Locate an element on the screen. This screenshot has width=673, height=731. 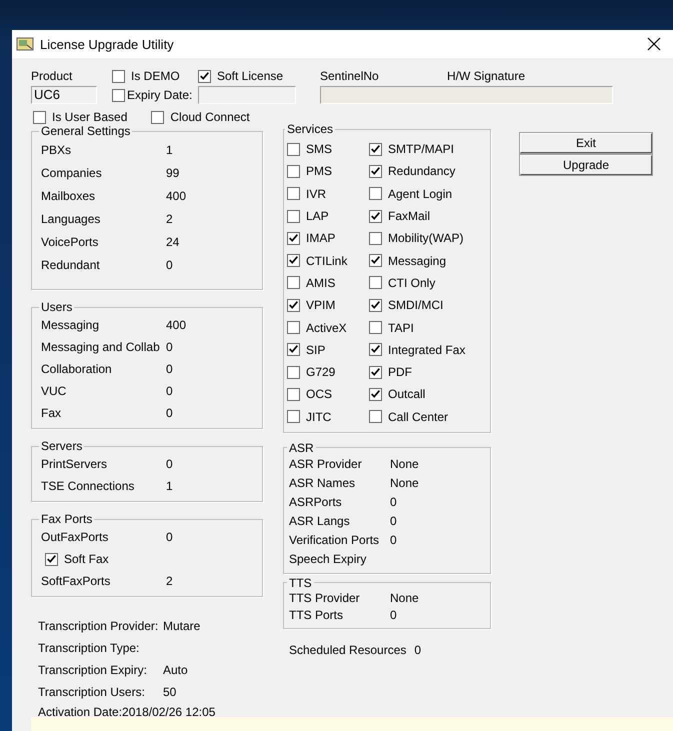
field-label: Redundant is located at coordinates (71, 265).